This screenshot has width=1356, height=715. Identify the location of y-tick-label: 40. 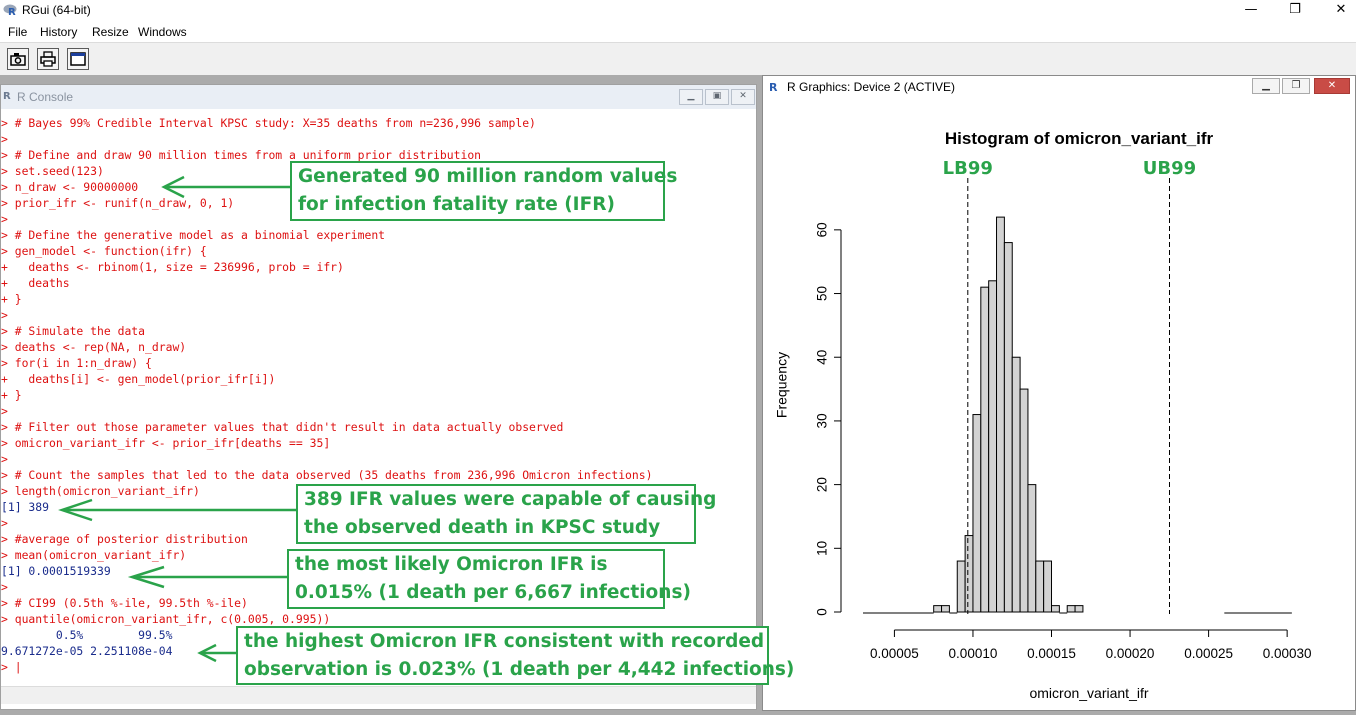
(822, 357).